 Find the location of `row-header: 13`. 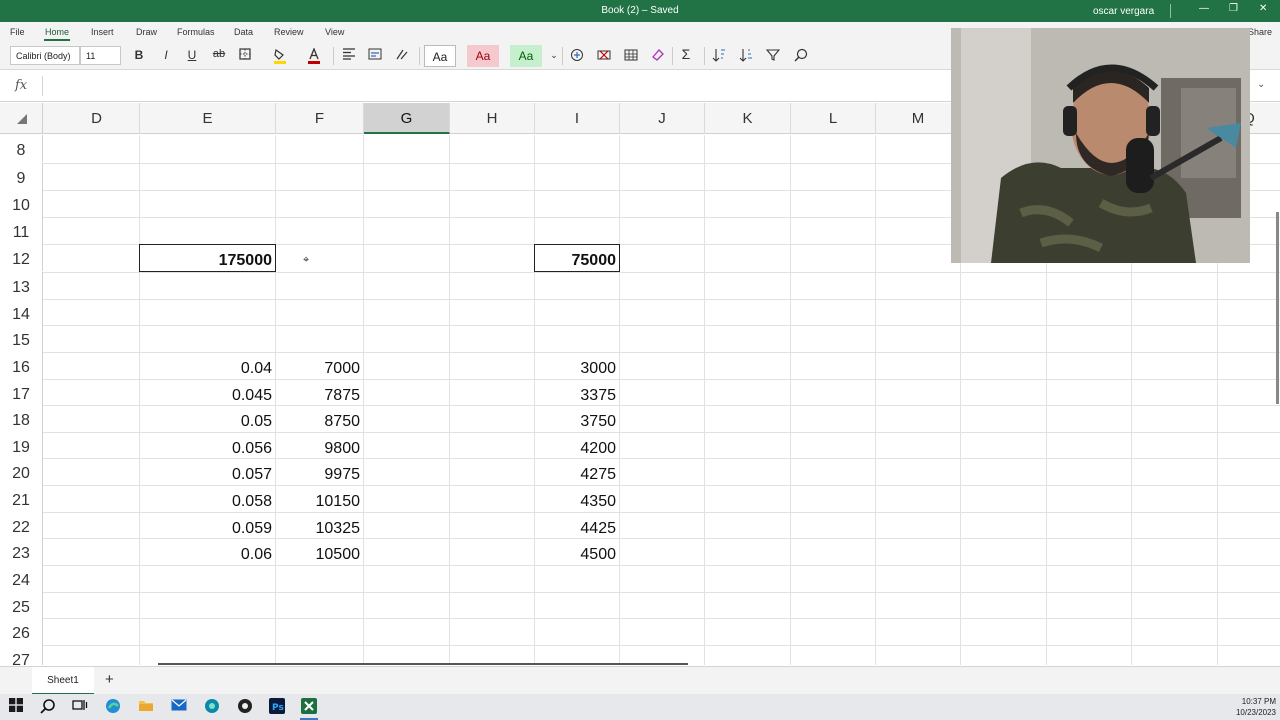

row-header: 13 is located at coordinates (21, 285).